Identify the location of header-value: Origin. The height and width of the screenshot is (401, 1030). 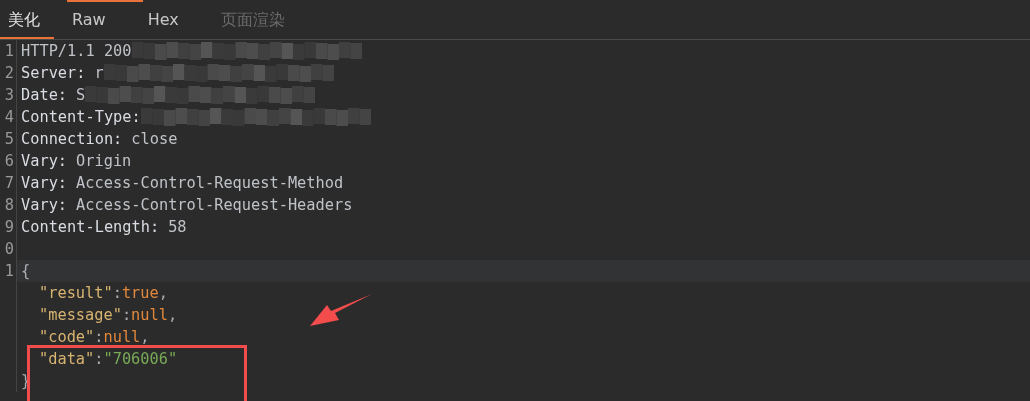
(104, 161).